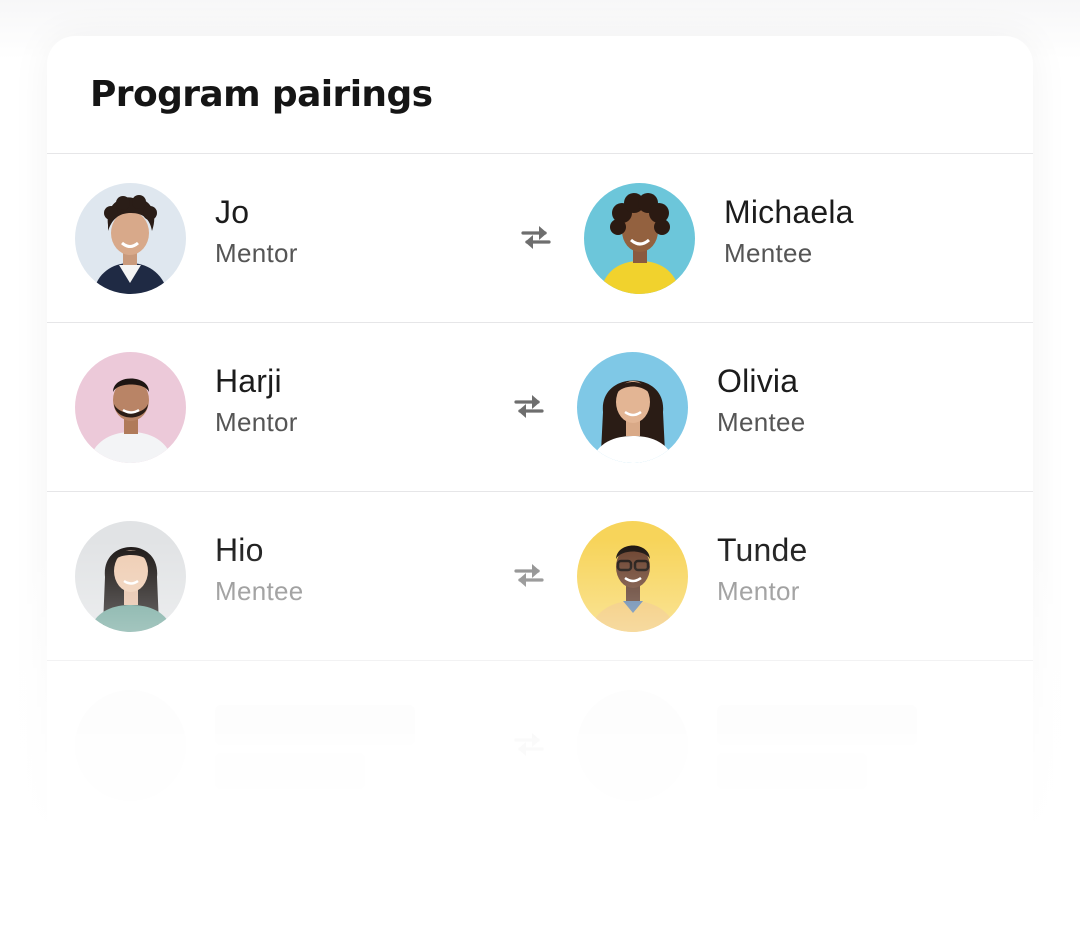  Describe the element at coordinates (762, 569) in the screenshot. I see `person-text: Tunde Mentor` at that location.